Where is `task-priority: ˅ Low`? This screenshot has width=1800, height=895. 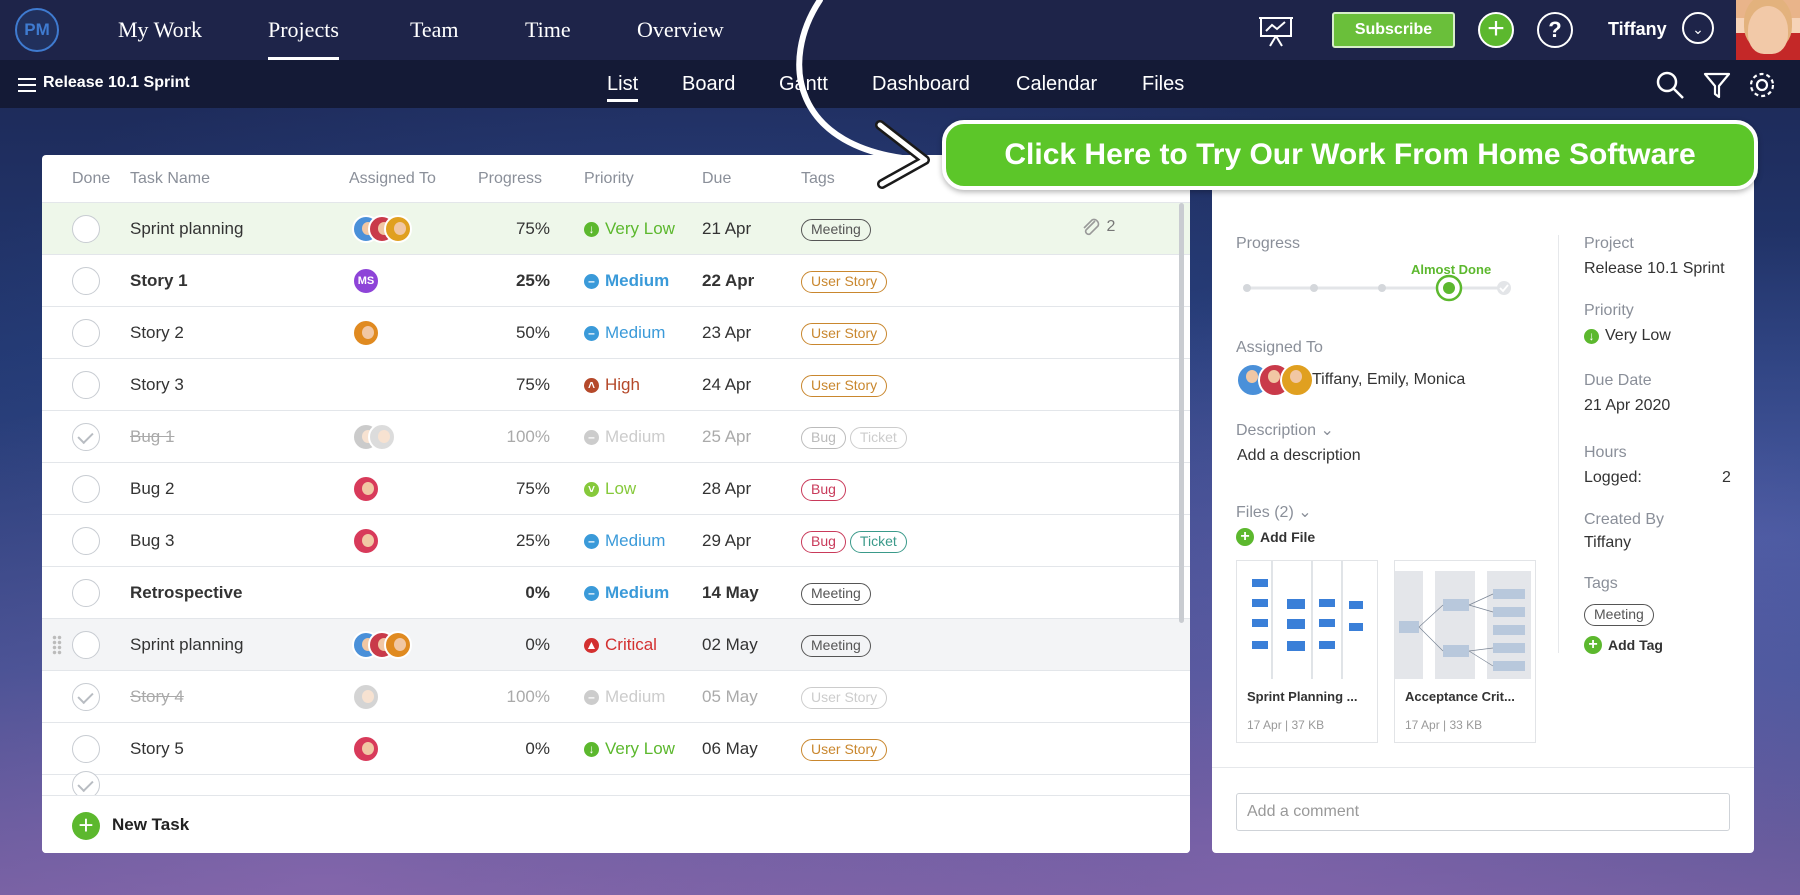 task-priority: ˅ Low is located at coordinates (610, 489).